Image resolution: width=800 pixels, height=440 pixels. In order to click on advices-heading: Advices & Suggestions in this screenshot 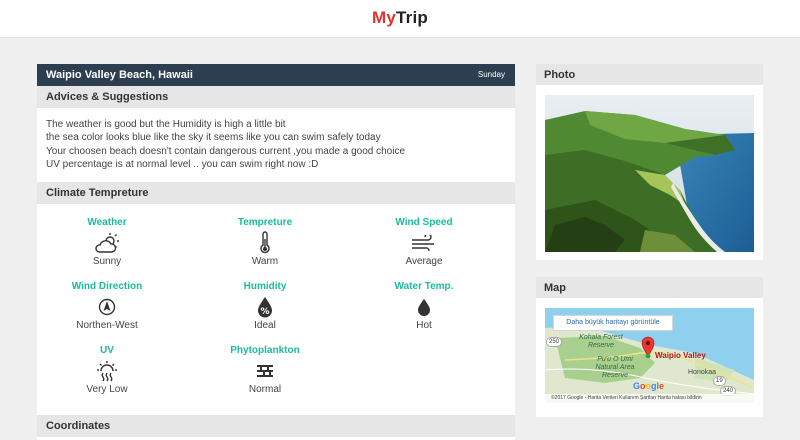, I will do `click(276, 97)`.